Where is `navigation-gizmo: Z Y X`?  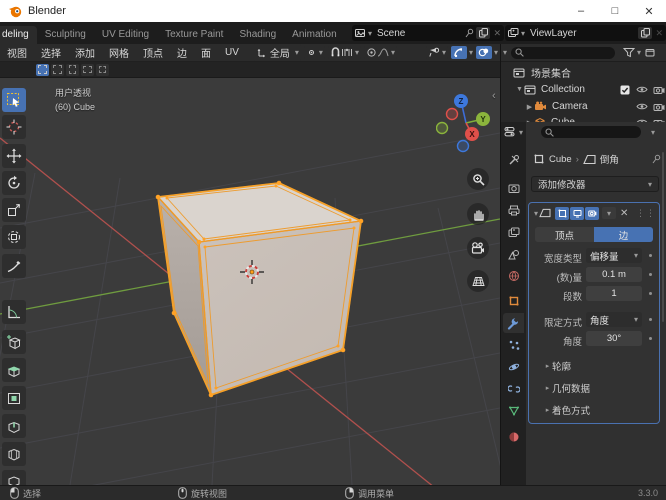 navigation-gizmo: Z Y X is located at coordinates (468, 122).